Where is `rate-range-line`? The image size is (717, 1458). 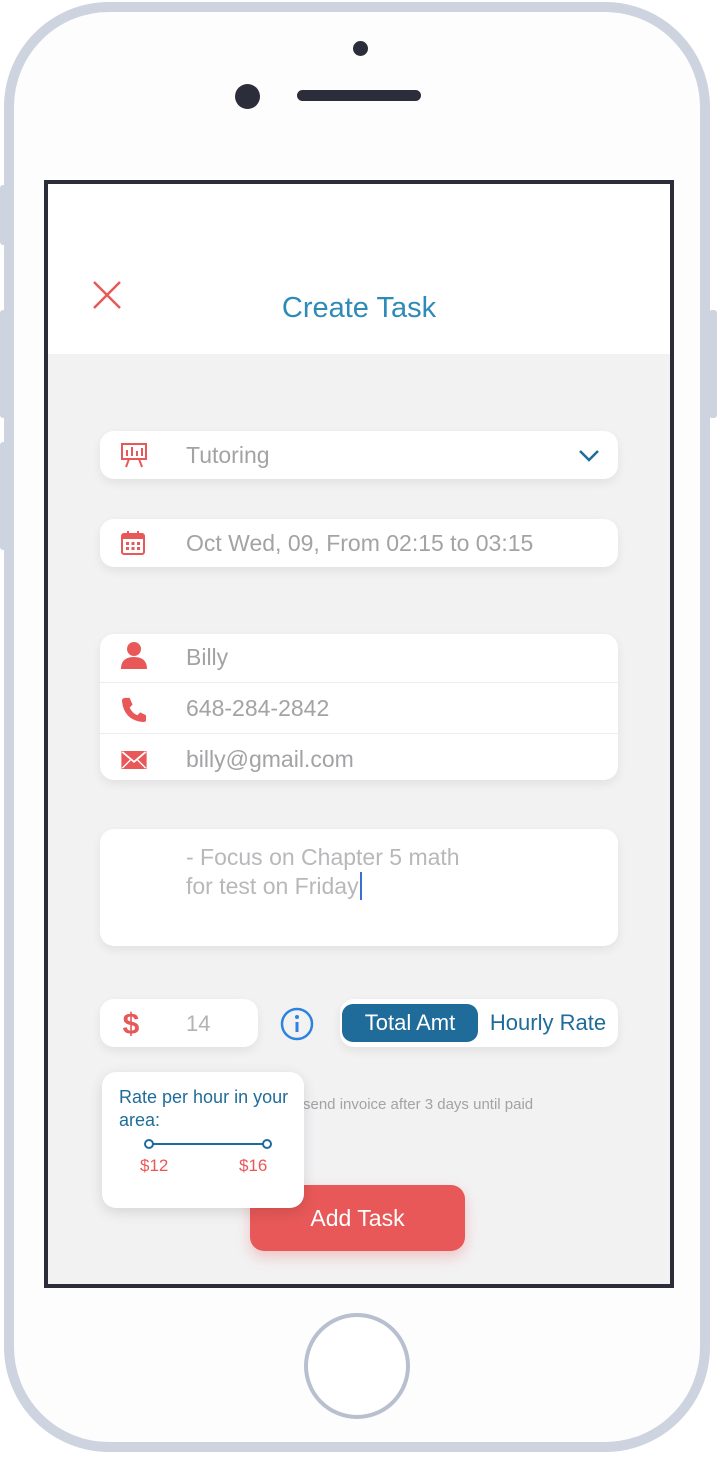
rate-range-line is located at coordinates (209, 1144).